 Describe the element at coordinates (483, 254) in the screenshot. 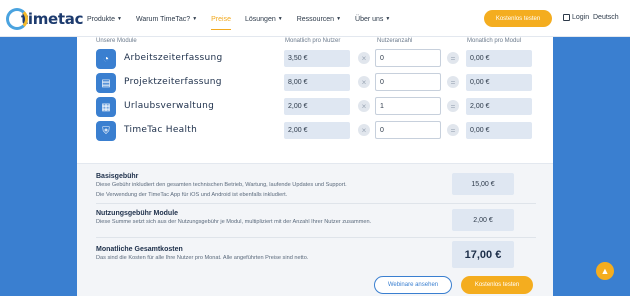

I see `total-value: 17,00 €` at that location.